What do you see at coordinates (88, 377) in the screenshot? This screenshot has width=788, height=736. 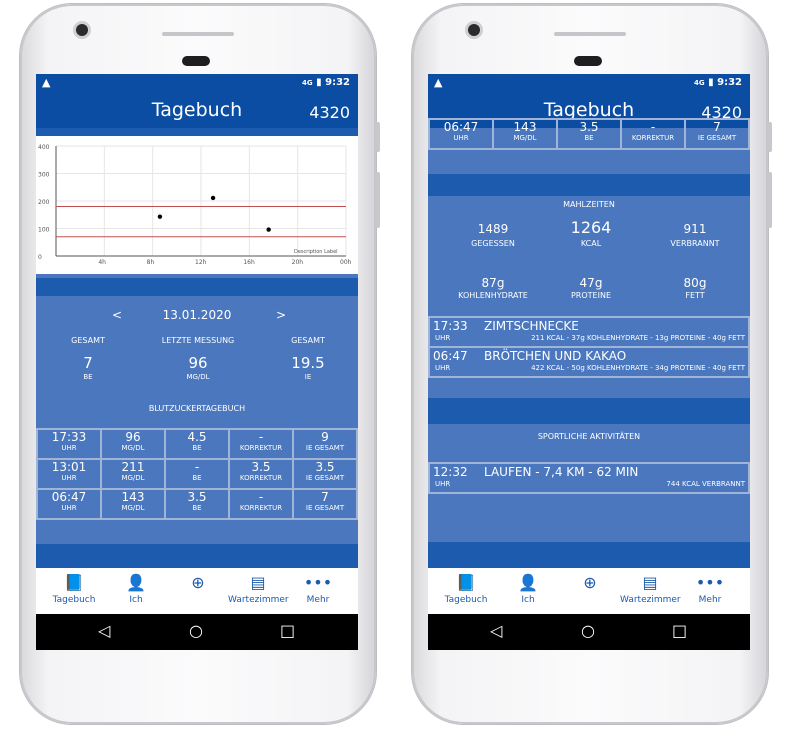 I see `summary-unit: BE` at bounding box center [88, 377].